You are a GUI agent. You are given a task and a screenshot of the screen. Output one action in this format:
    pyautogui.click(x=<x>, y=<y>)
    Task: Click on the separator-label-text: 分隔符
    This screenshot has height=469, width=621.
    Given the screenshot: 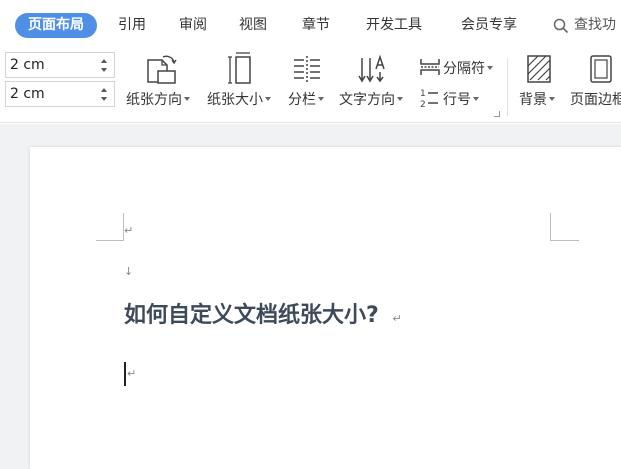 What is the action you would take?
    pyautogui.click(x=464, y=69)
    